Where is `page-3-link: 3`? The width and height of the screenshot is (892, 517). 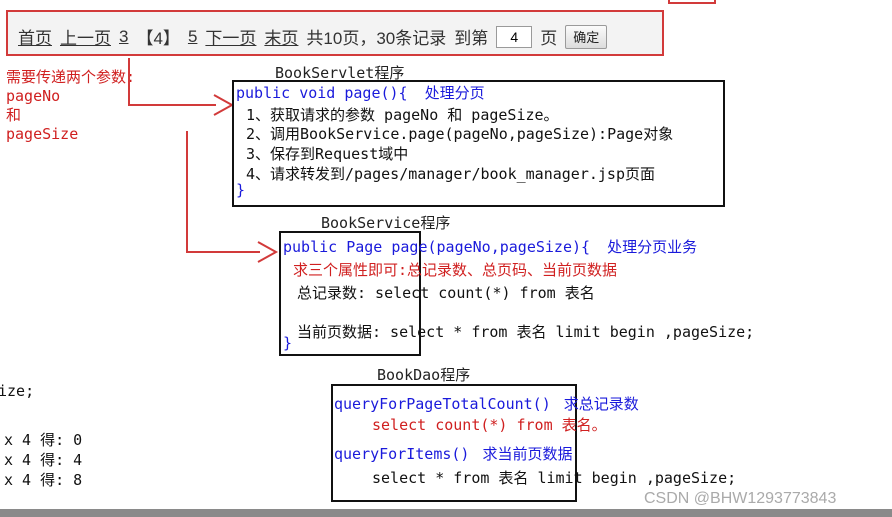
page-3-link: 3 is located at coordinates (123, 37).